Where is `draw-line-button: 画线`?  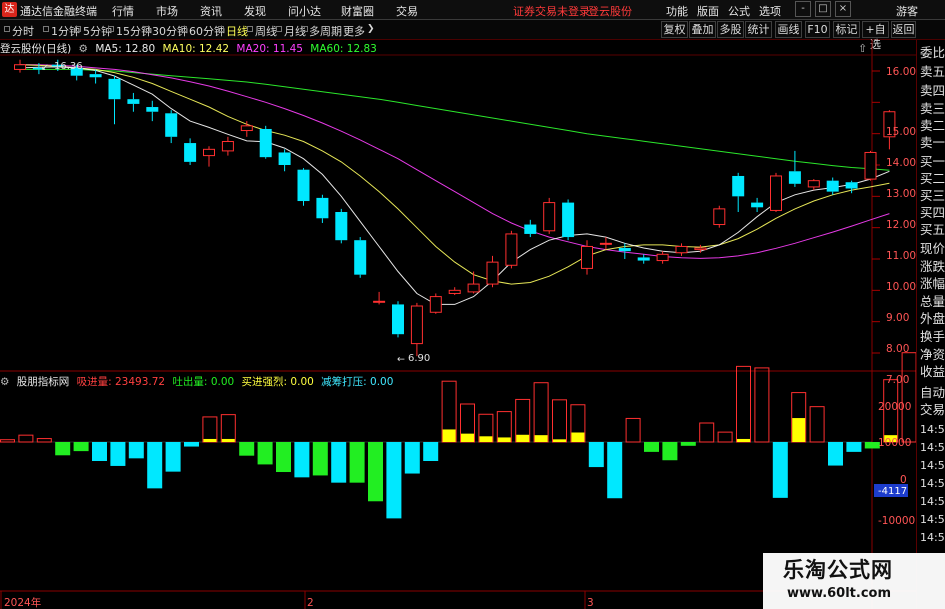
draw-line-button: 画线 is located at coordinates (788, 29).